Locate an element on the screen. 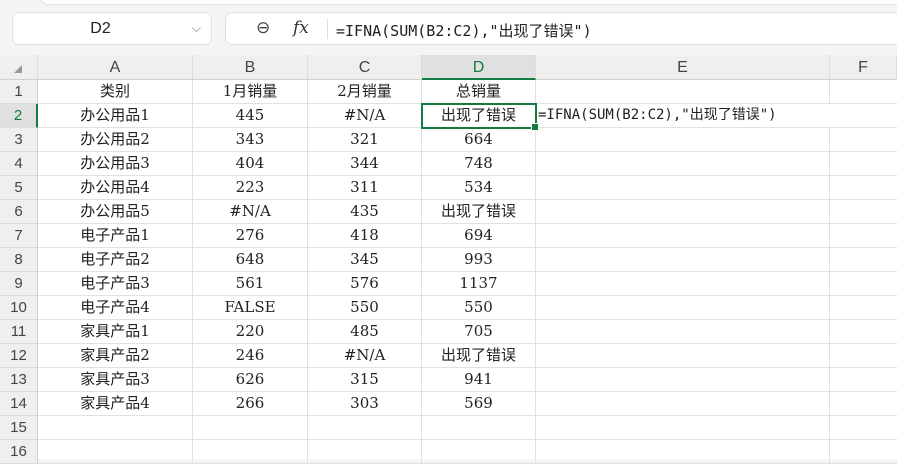 The image size is (897, 464). cell-F14 is located at coordinates (863, 404).